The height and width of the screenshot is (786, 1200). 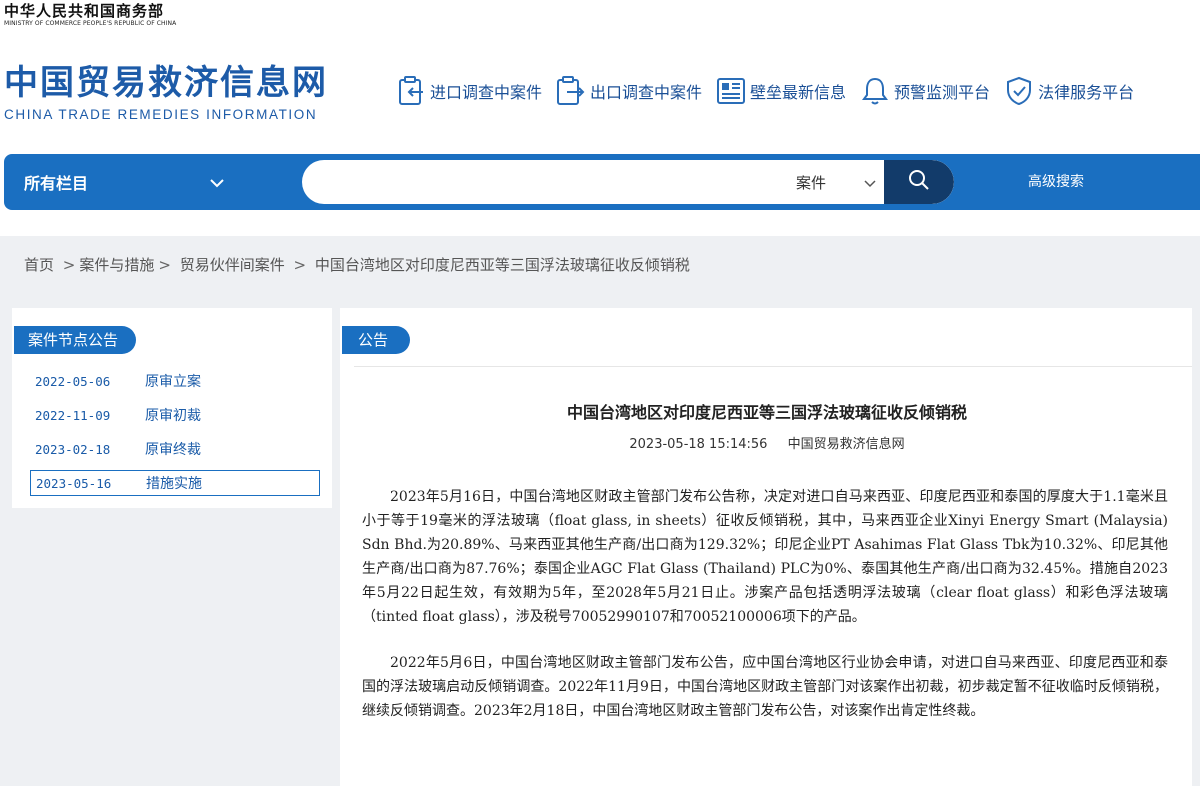 What do you see at coordinates (875, 91) in the screenshot?
I see `bell-icon` at bounding box center [875, 91].